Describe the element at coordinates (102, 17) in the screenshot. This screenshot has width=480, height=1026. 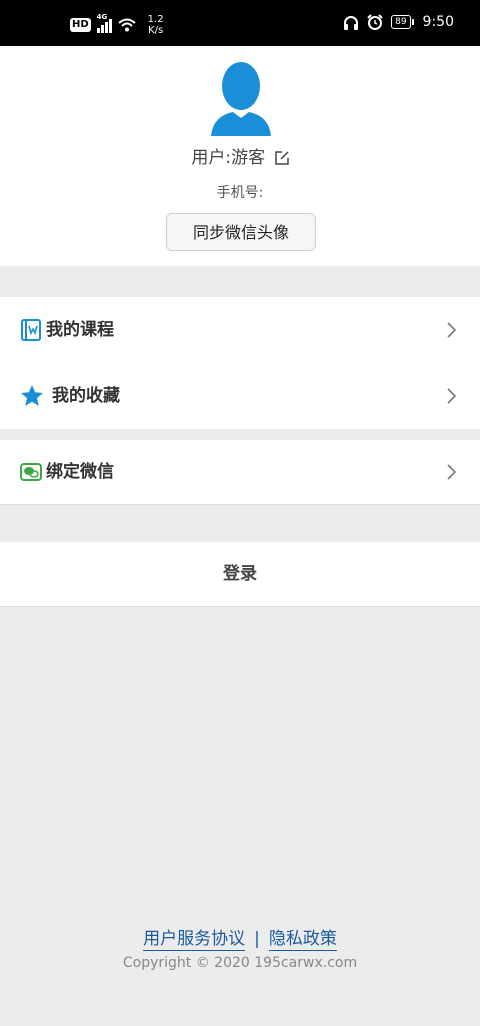
I see `network-type: 4G` at that location.